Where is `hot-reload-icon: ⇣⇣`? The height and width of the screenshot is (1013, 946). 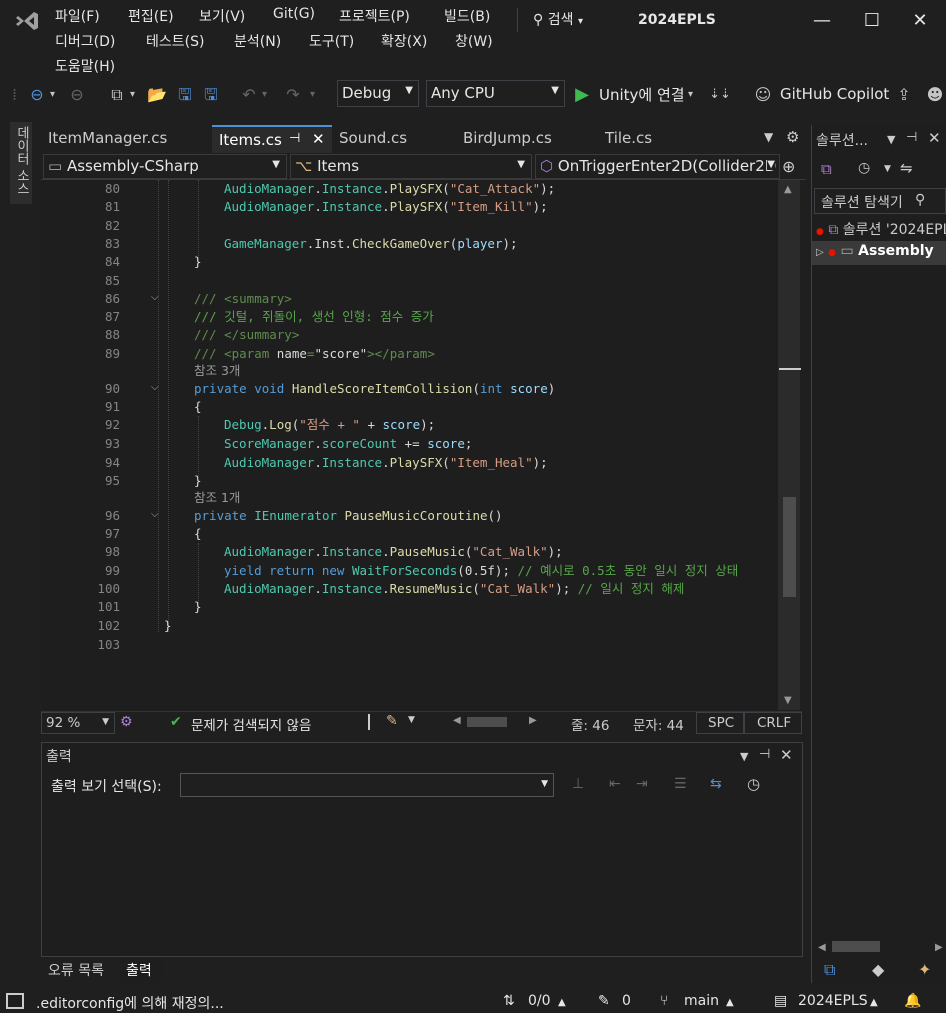 hot-reload-icon: ⇣⇣ is located at coordinates (720, 95).